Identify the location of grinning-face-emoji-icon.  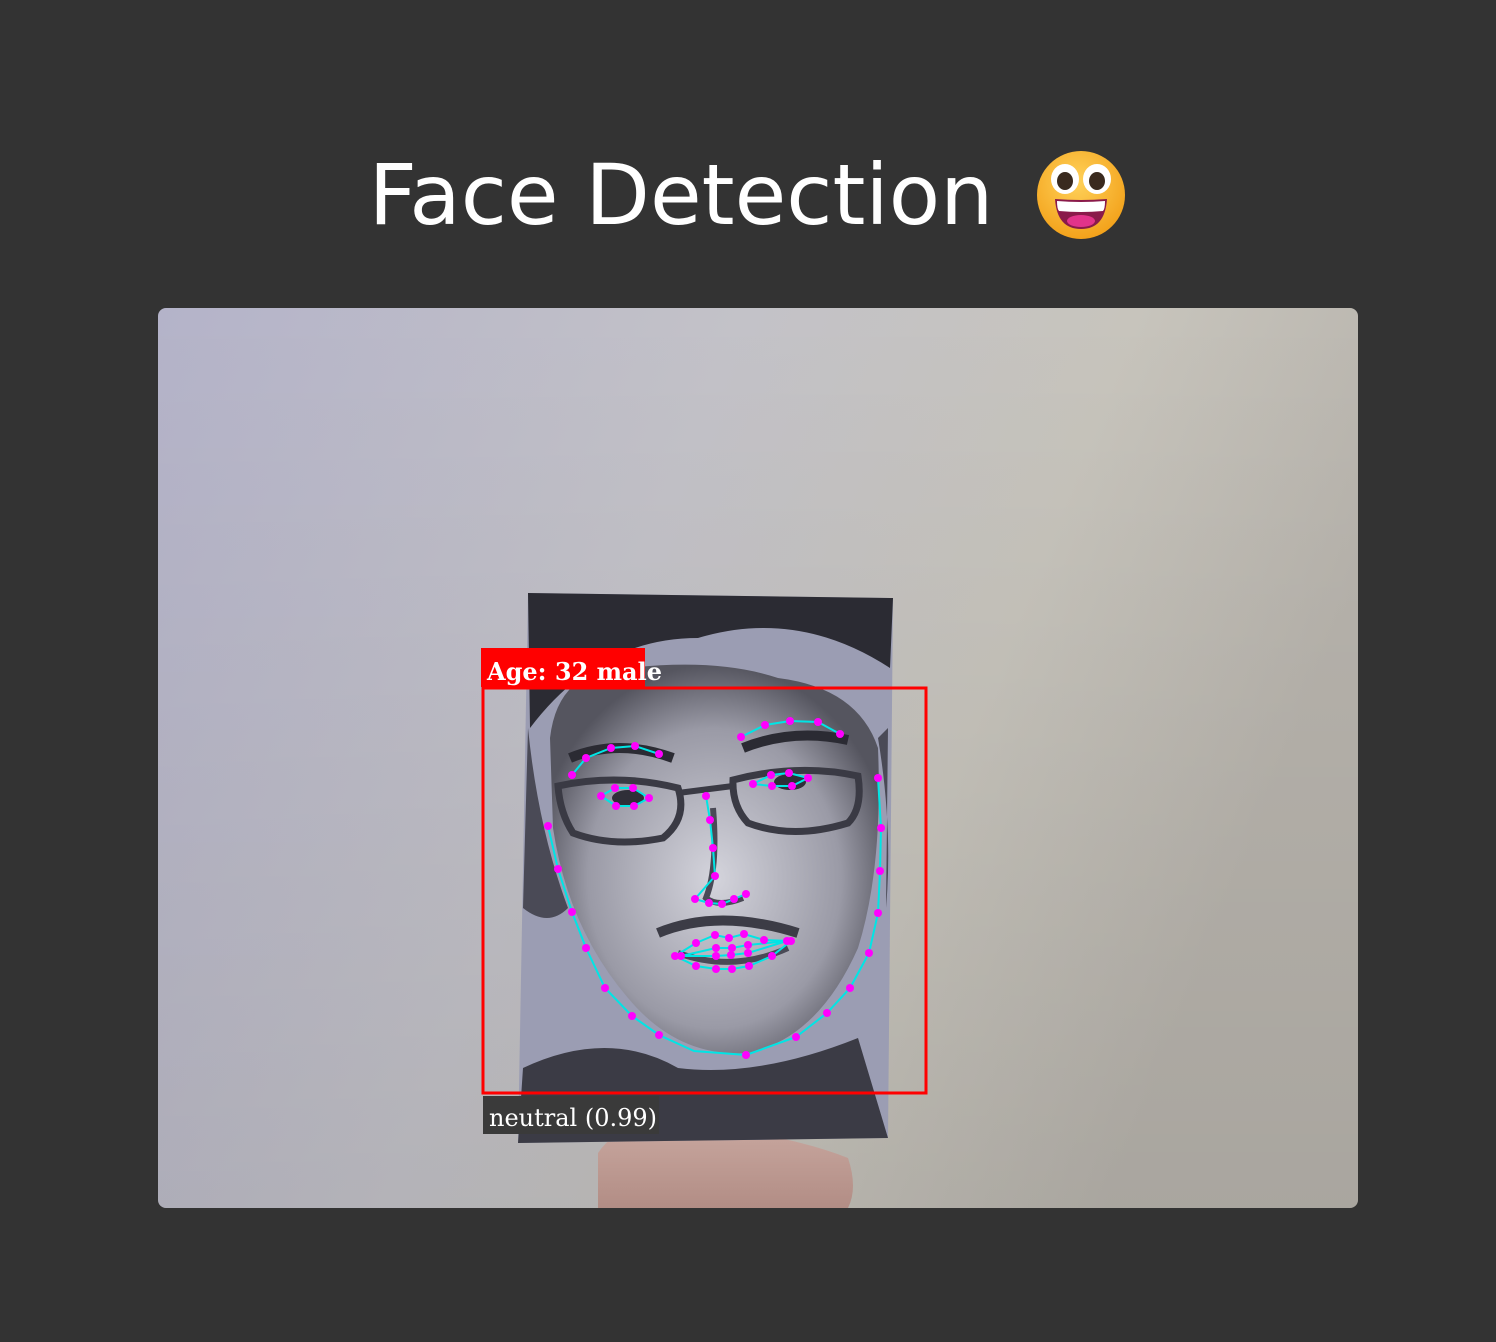
(1081, 195).